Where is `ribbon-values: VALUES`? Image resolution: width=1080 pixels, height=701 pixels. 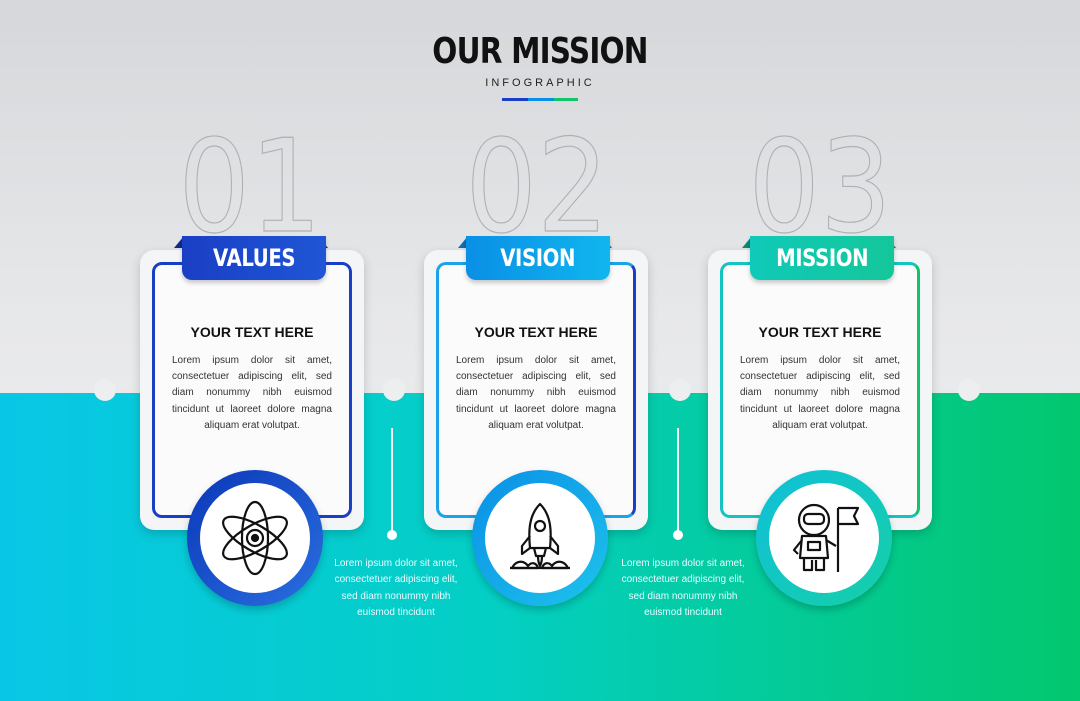
ribbon-values: VALUES is located at coordinates (254, 258).